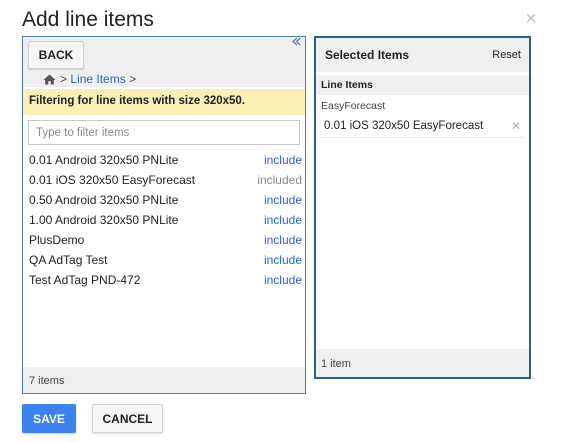 This screenshot has width=561, height=443. I want to click on selected-item-name: 0.01 iOS 320x50 EasyForecast, so click(404, 125).